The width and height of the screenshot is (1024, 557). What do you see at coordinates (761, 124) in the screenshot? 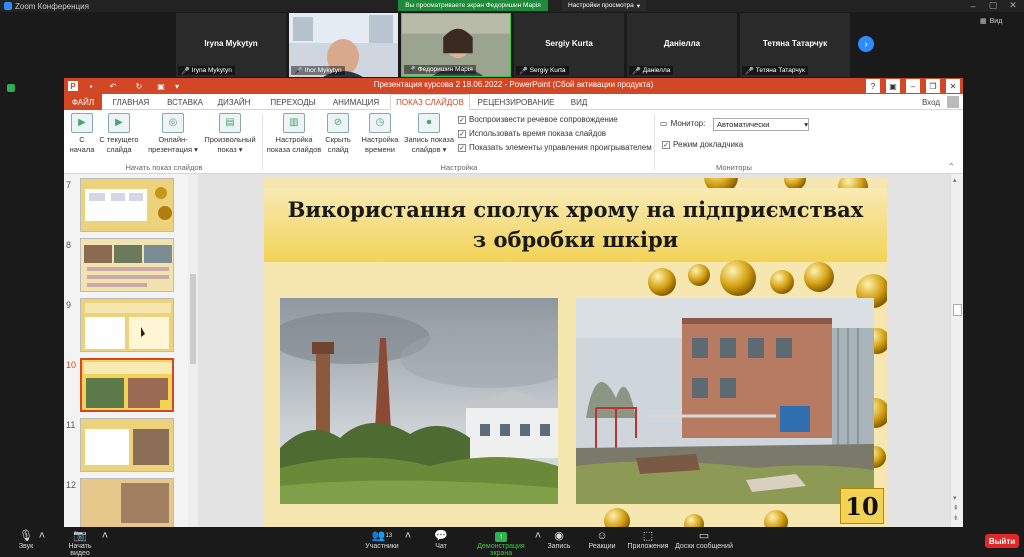
I see `monitor-select: Автоматически ▾` at bounding box center [761, 124].